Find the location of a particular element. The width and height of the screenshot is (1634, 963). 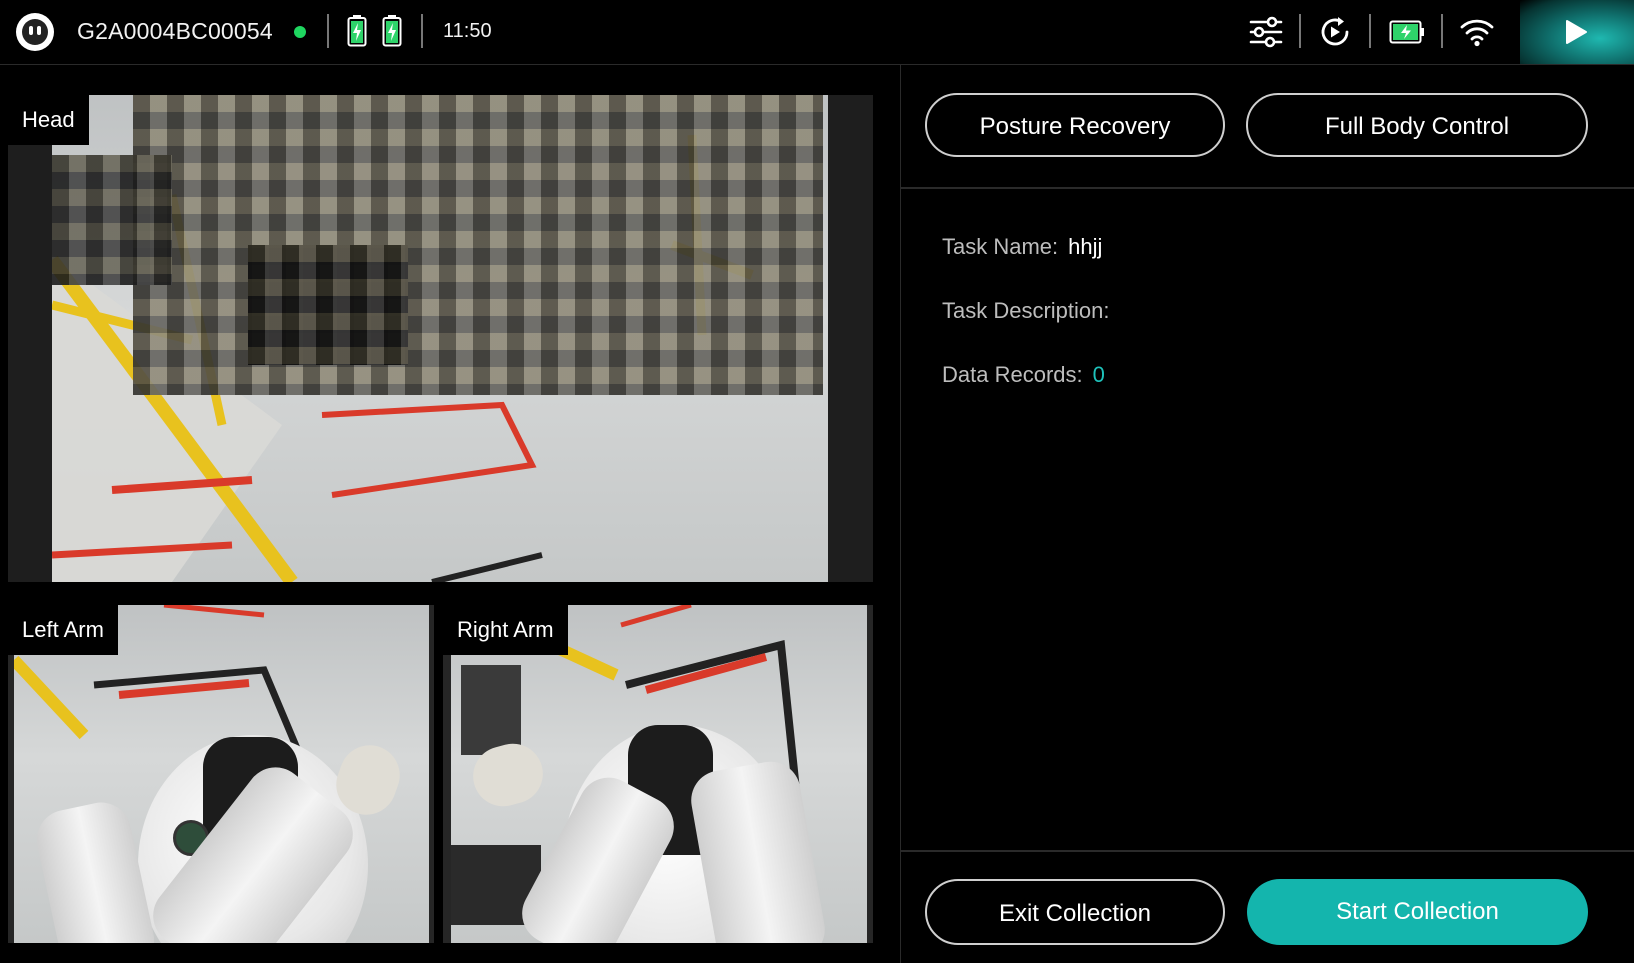

data-records-row: Data Records: 0 is located at coordinates (1023, 375).